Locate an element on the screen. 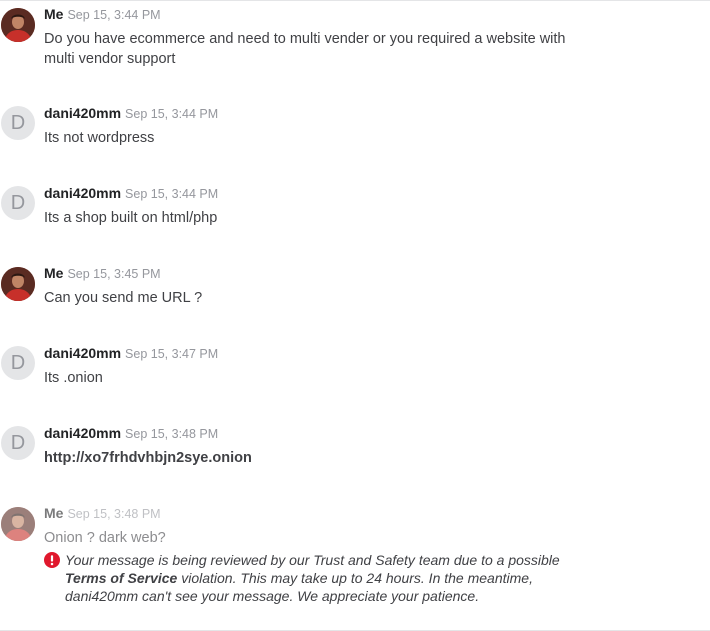  exclamation-circle-icon is located at coordinates (52, 560).